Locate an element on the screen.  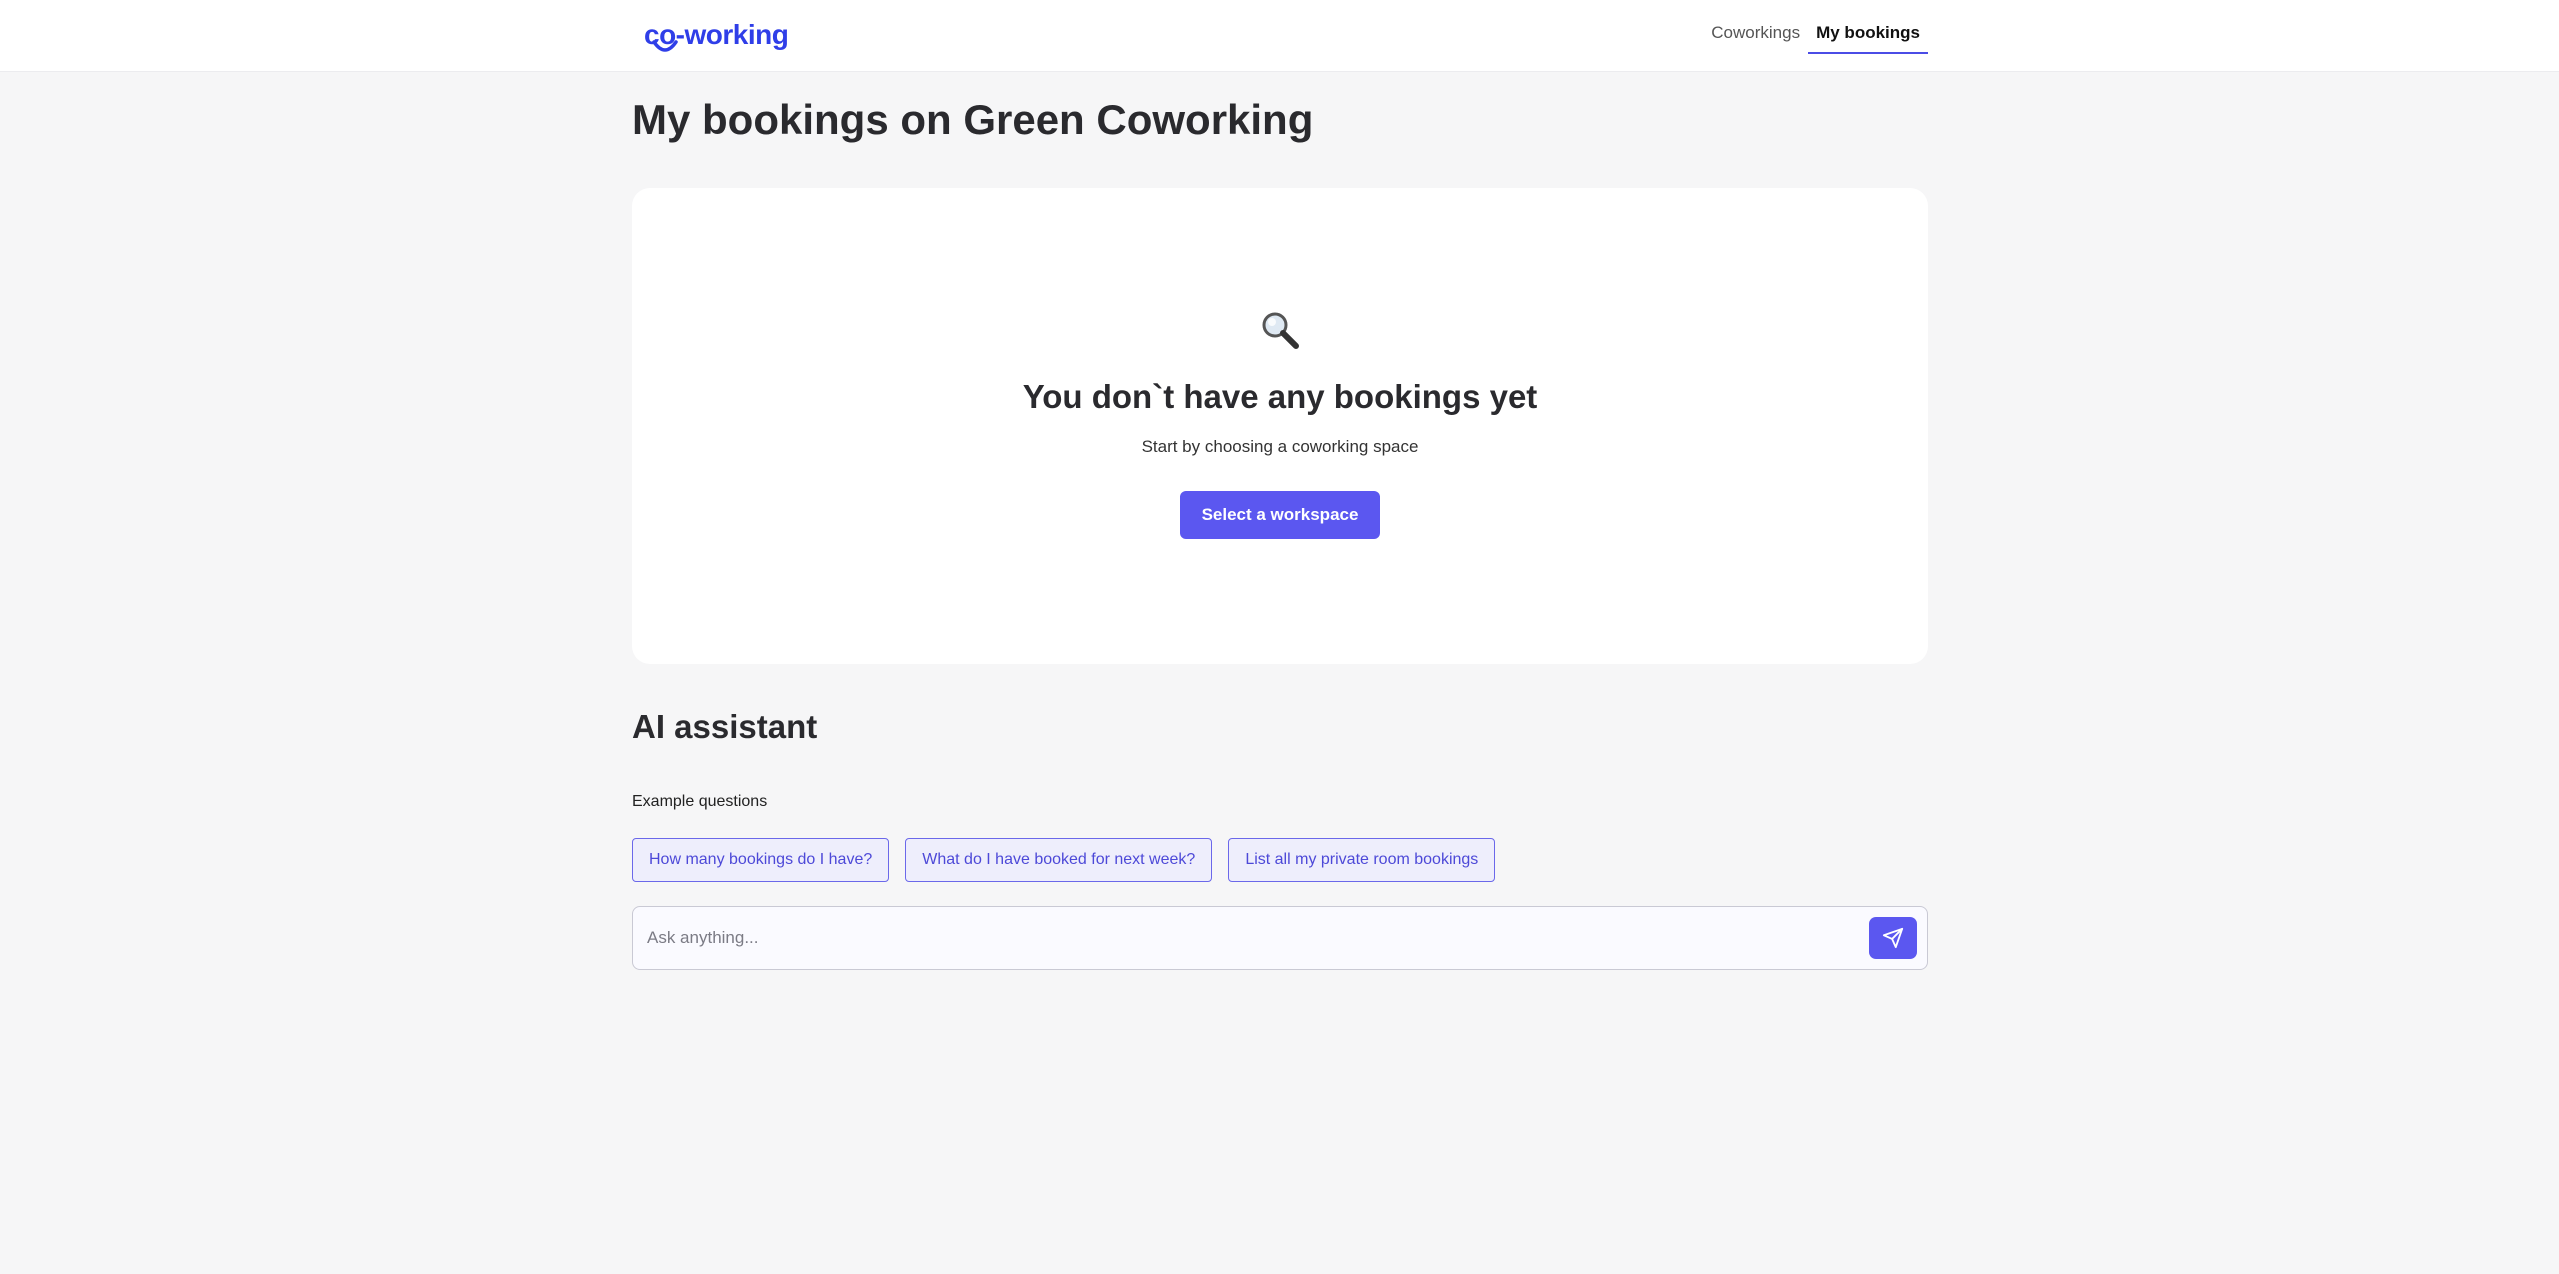
top-navigation-bar: co-working Coworkings My bookings is located at coordinates (1279, 36).